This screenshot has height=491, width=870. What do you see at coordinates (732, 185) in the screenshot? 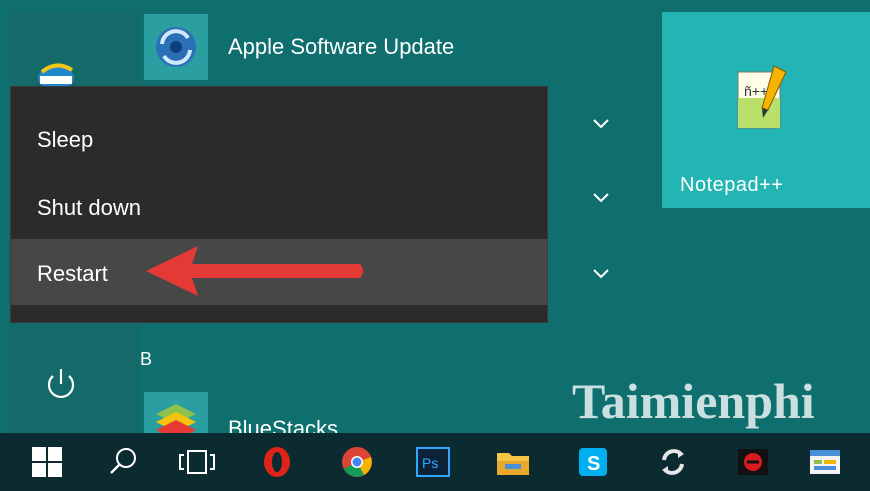
I see `tile-label: Notepad++` at bounding box center [732, 185].